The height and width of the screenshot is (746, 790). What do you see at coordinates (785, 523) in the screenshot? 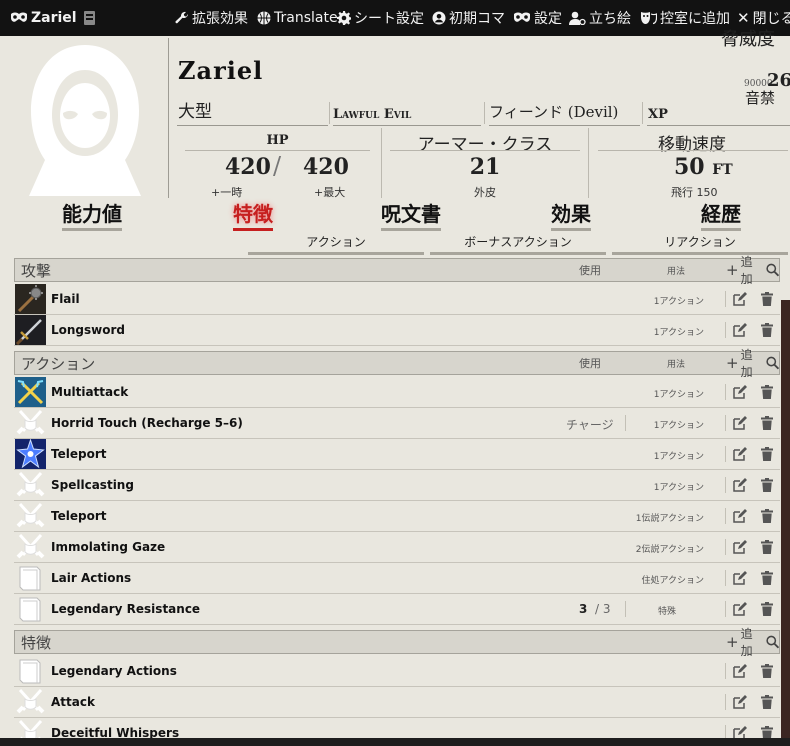
I see `scrollbar` at bounding box center [785, 523].